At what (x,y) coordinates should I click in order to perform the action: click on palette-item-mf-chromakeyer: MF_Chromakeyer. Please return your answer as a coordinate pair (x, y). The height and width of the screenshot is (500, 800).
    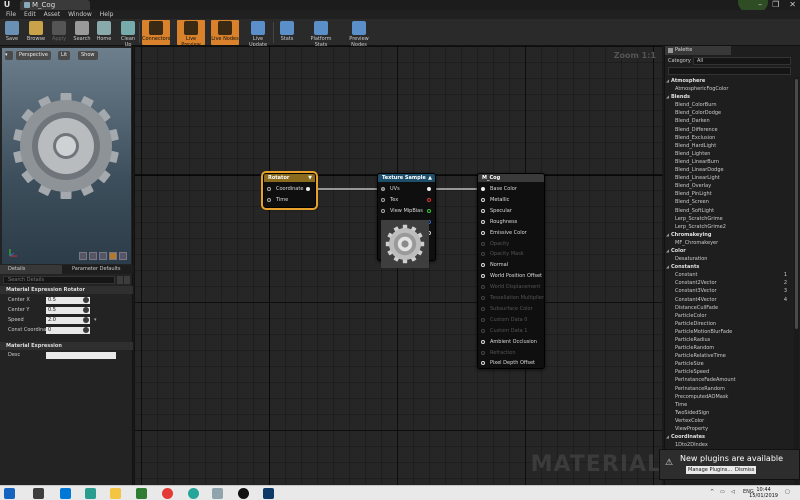
    Looking at the image, I should click on (729, 243).